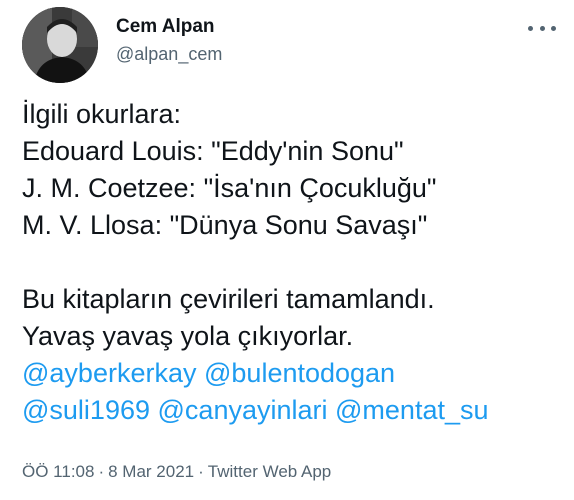  What do you see at coordinates (169, 54) in the screenshot?
I see `author-handle: @alpan_cem` at bounding box center [169, 54].